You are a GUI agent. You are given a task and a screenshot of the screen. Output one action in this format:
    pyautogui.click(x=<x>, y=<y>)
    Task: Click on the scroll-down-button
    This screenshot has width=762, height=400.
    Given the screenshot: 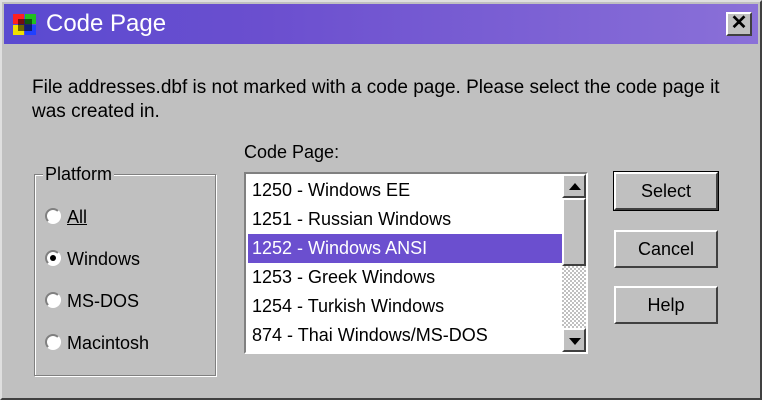 What is the action you would take?
    pyautogui.click(x=574, y=340)
    